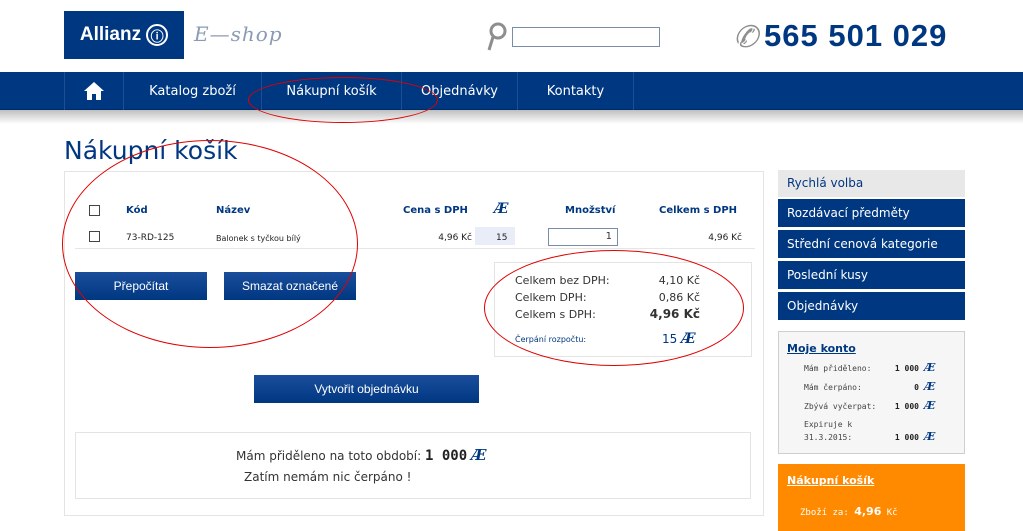 The height and width of the screenshot is (531, 1023). I want to click on row-points: 15, so click(502, 238).